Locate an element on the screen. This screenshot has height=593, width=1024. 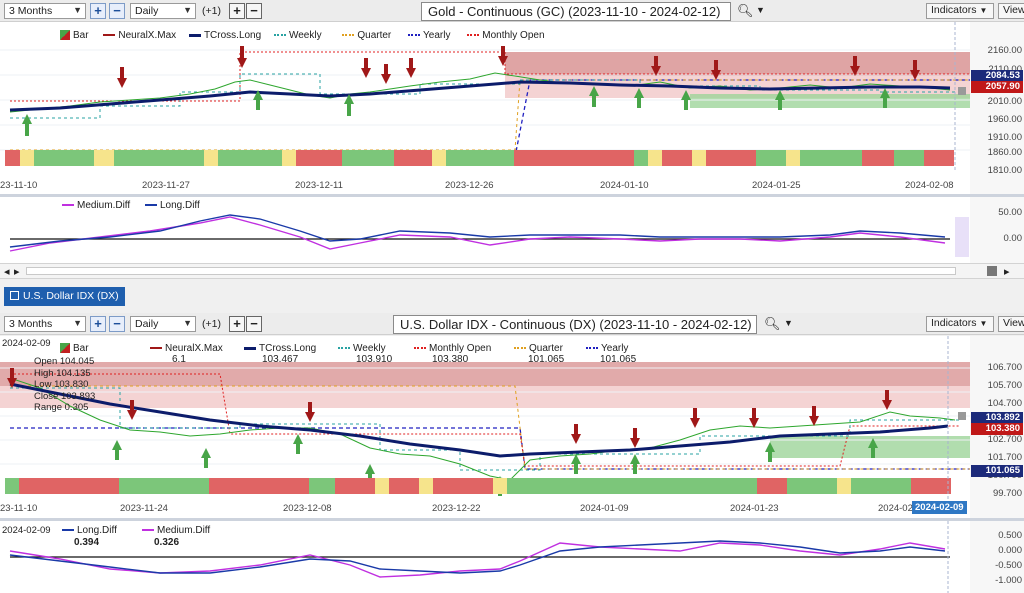
top-indicators-button: Indicators ▼ is located at coordinates (960, 11).